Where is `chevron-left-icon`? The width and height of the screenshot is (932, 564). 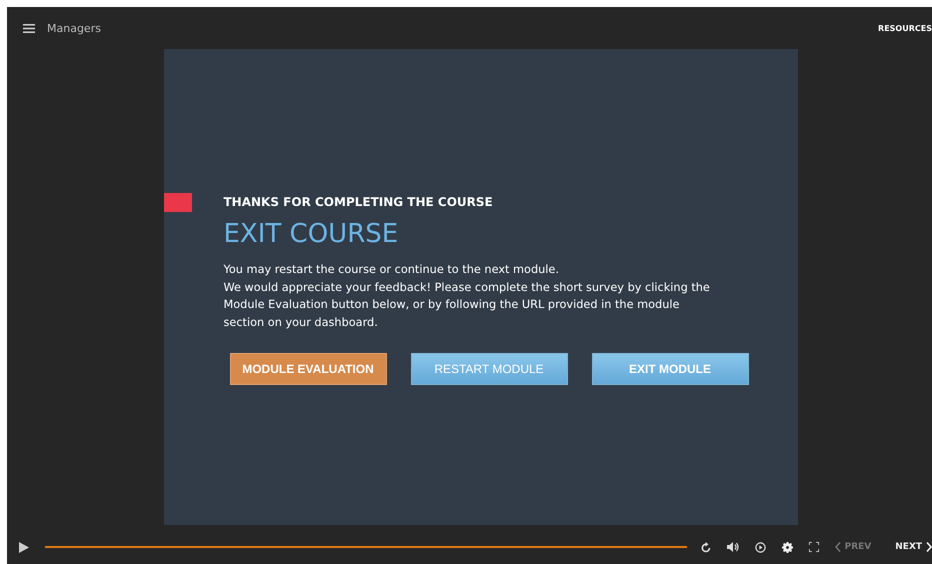 chevron-left-icon is located at coordinates (837, 547).